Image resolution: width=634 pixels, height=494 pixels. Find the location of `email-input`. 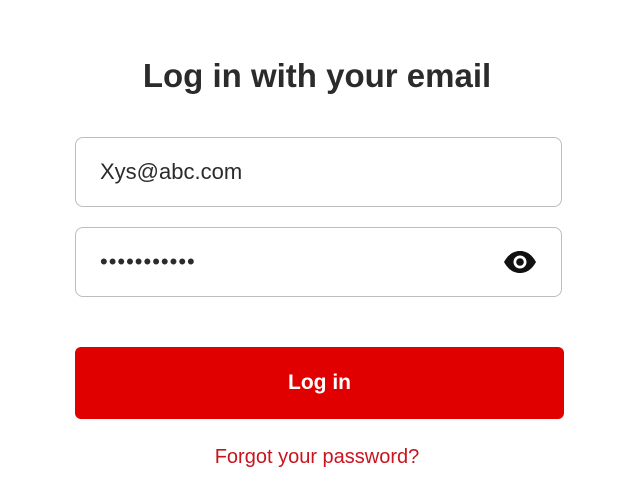

email-input is located at coordinates (320, 172).